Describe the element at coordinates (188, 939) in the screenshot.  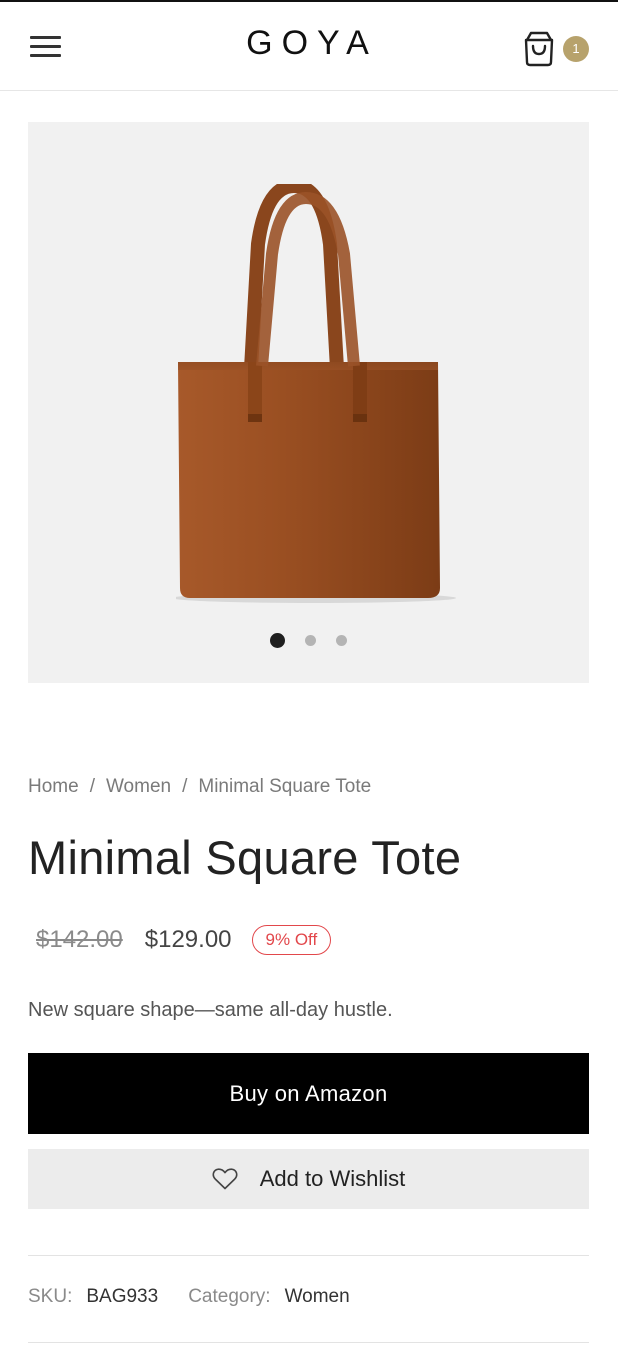
I see `sale-price: $129.00` at that location.